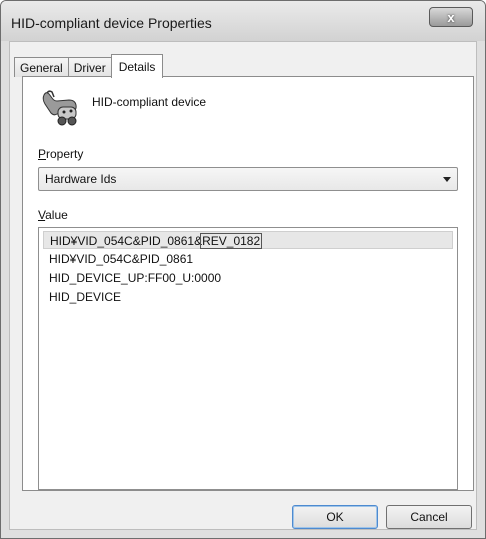  Describe the element at coordinates (248, 297) in the screenshot. I see `list-item: HID_DEVICE` at that location.